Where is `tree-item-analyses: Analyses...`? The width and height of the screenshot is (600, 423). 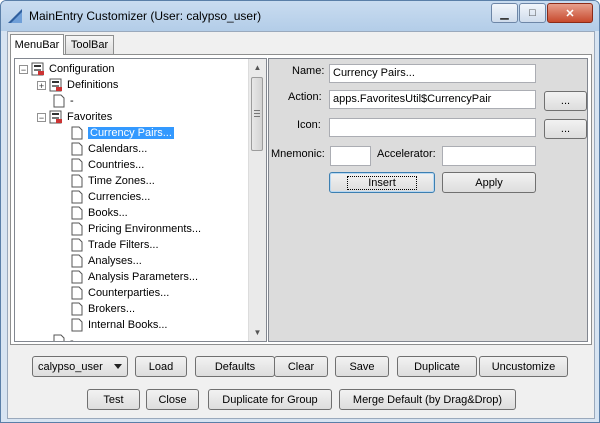
tree-item-analyses: Analyses... is located at coordinates (106, 261).